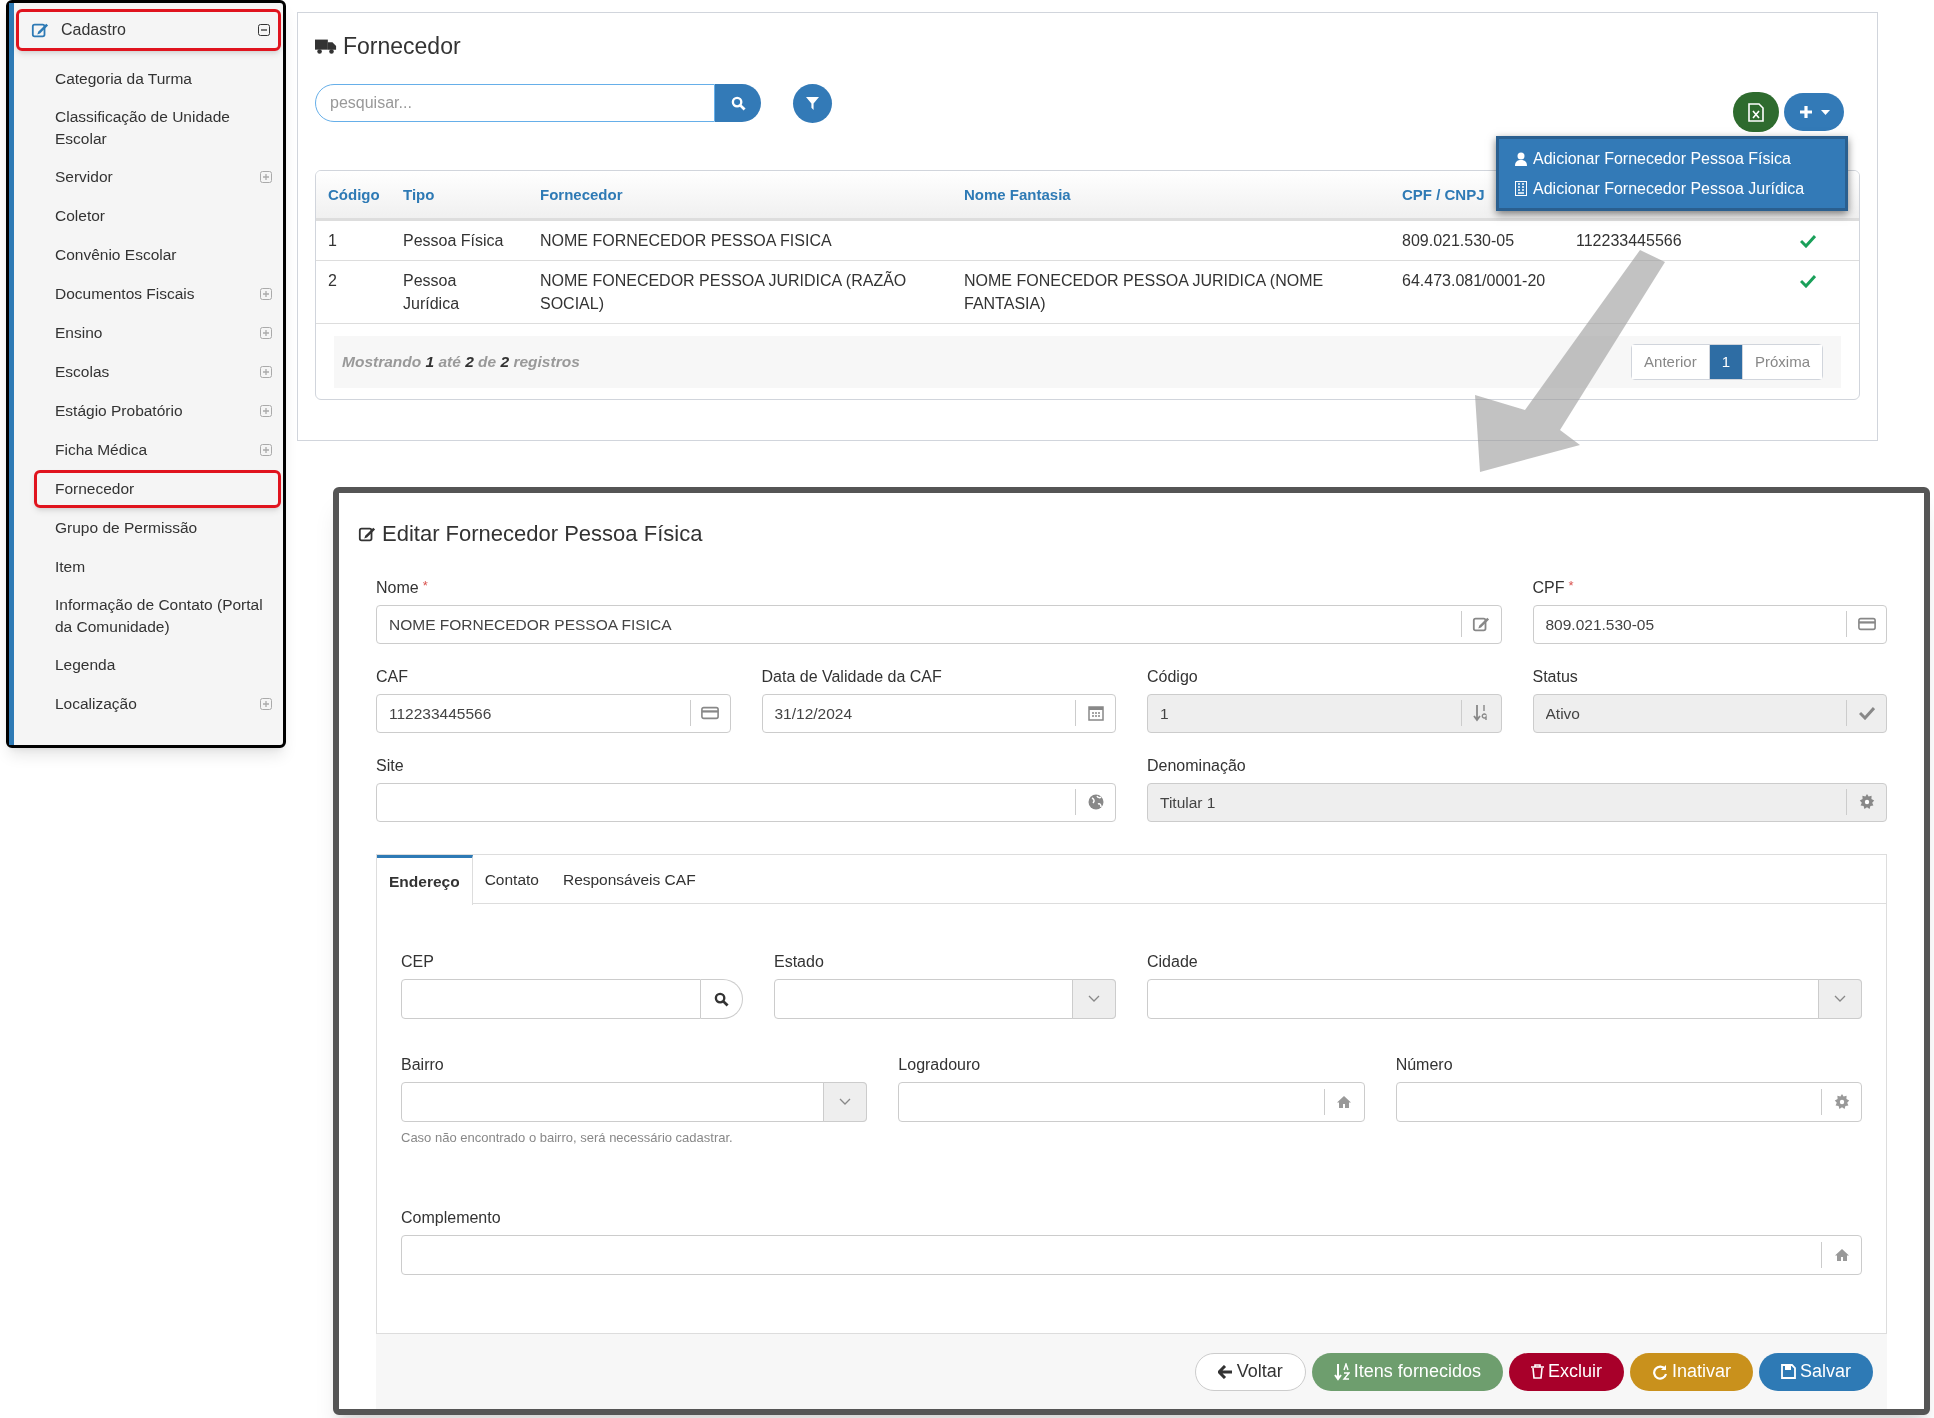  Describe the element at coordinates (1841, 1102) in the screenshot. I see `gear-icon` at that location.